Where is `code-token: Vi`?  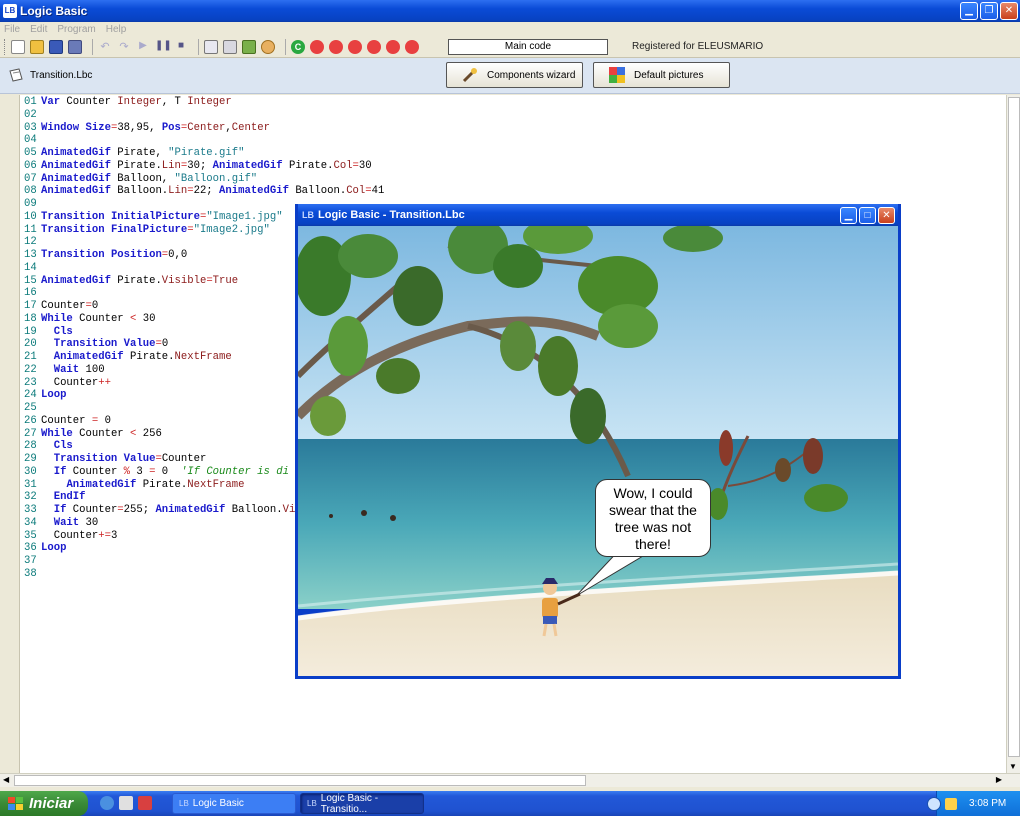 code-token: Vi is located at coordinates (289, 510).